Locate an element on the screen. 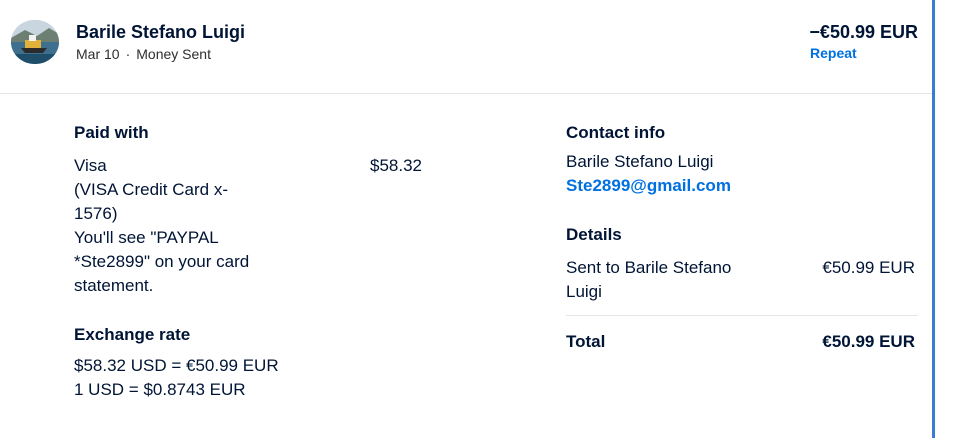  transaction-type: Money Sent is located at coordinates (173, 54).